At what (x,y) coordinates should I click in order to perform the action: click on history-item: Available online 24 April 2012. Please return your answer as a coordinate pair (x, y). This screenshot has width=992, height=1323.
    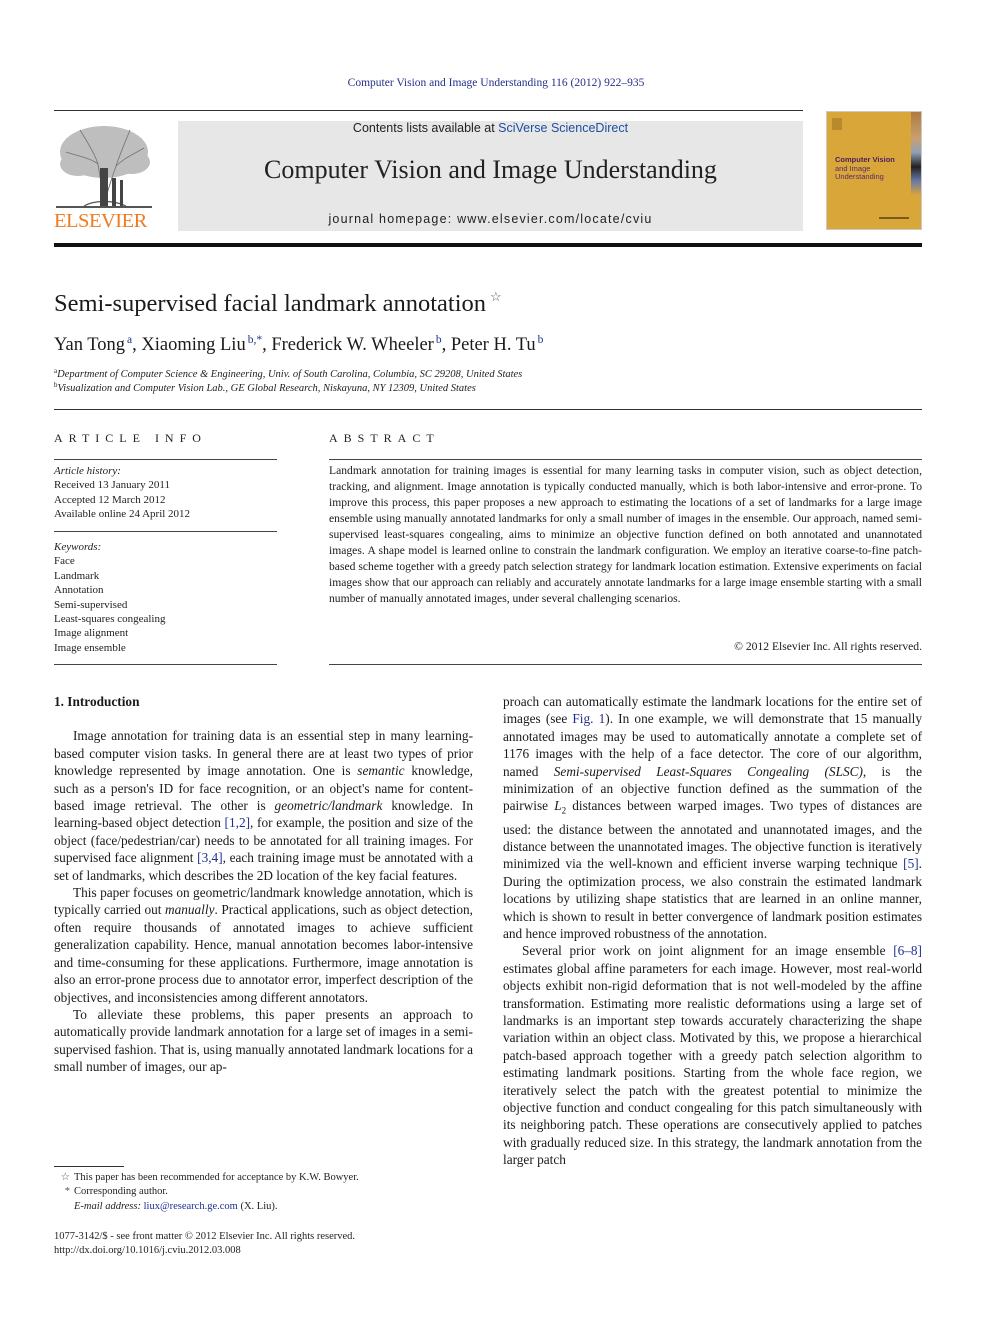
    Looking at the image, I should click on (122, 514).